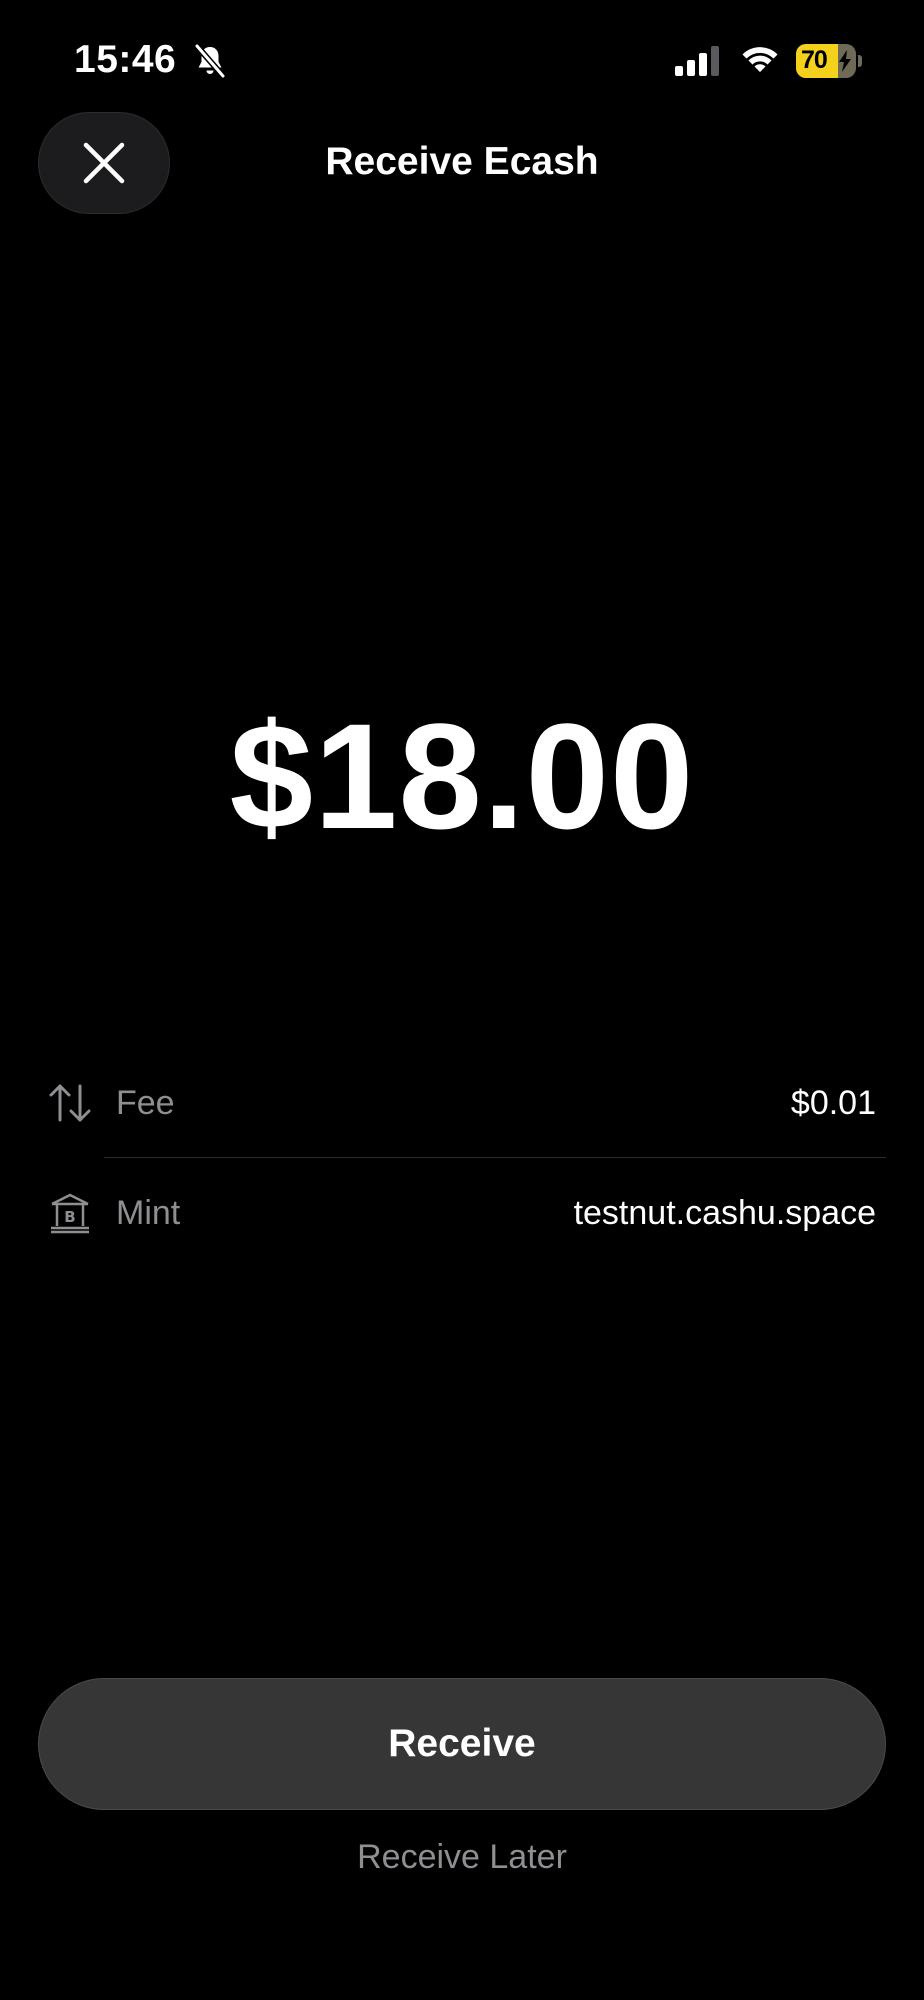 This screenshot has width=924, height=2000. What do you see at coordinates (462, 776) in the screenshot?
I see `amount-display: $18.00` at bounding box center [462, 776].